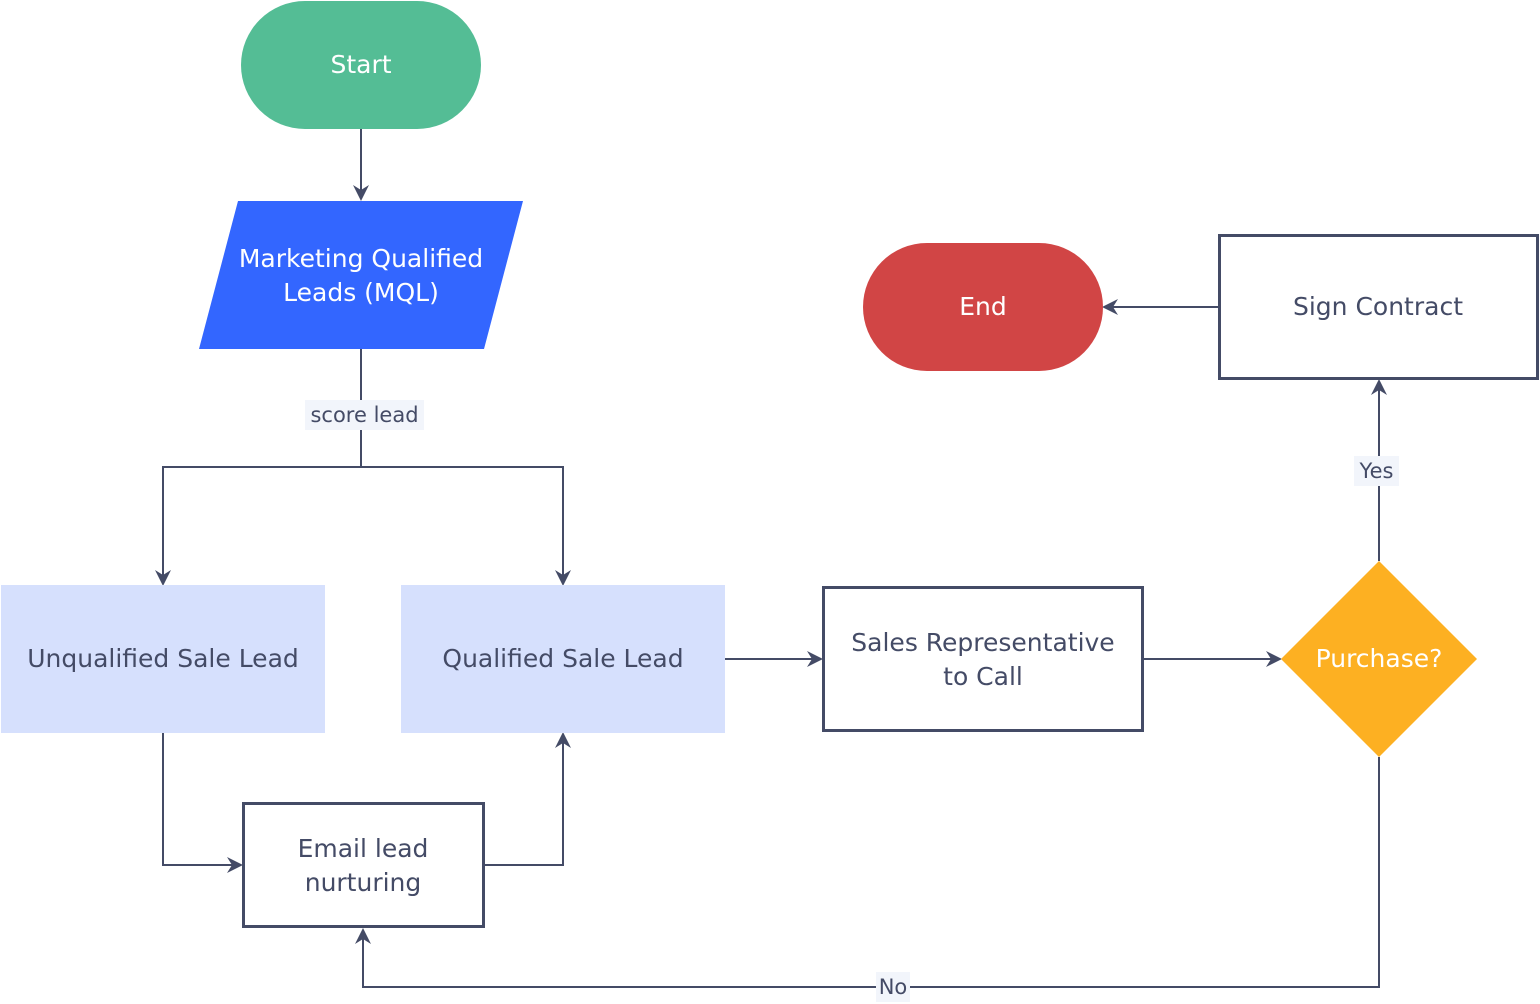  What do you see at coordinates (361, 258) in the screenshot?
I see `node-mql-label-line-1: Marketing Qualified` at bounding box center [361, 258].